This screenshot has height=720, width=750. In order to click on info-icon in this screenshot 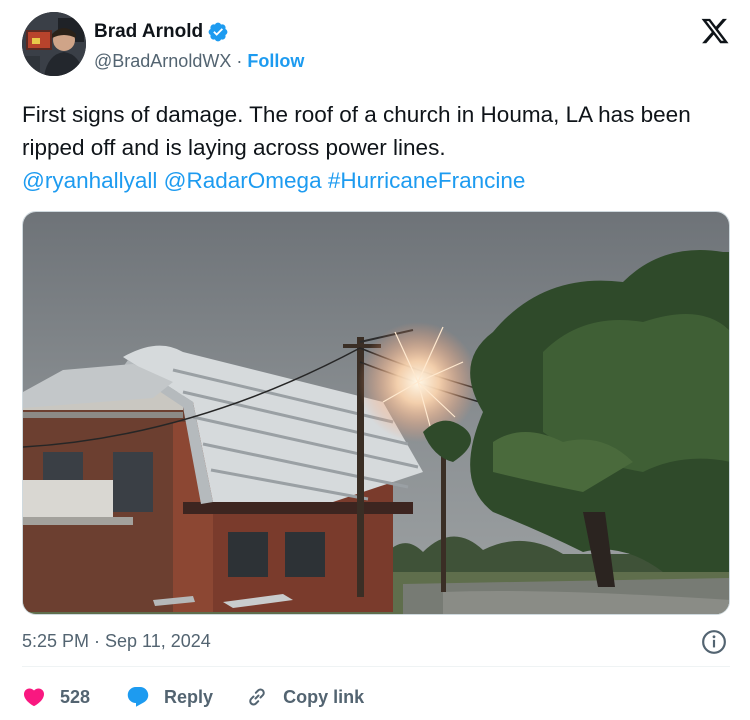, I will do `click(714, 642)`.